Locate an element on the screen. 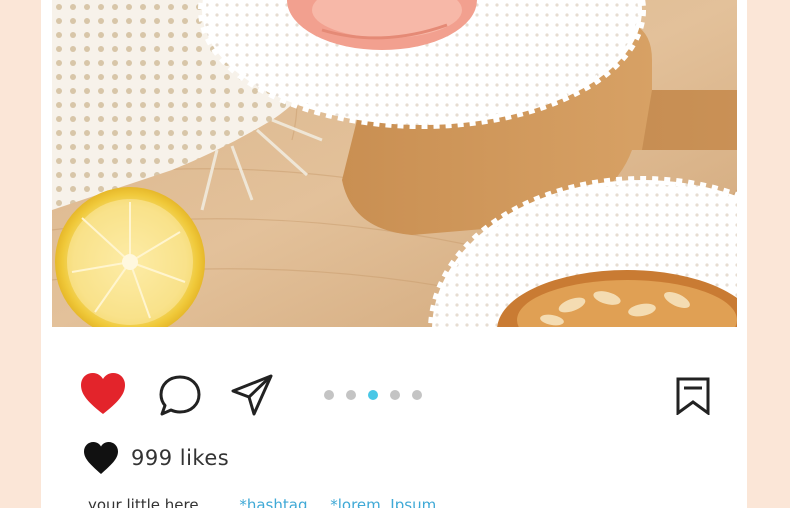 The height and width of the screenshot is (508, 790). hashtag-link: *hashtag is located at coordinates (273, 502).